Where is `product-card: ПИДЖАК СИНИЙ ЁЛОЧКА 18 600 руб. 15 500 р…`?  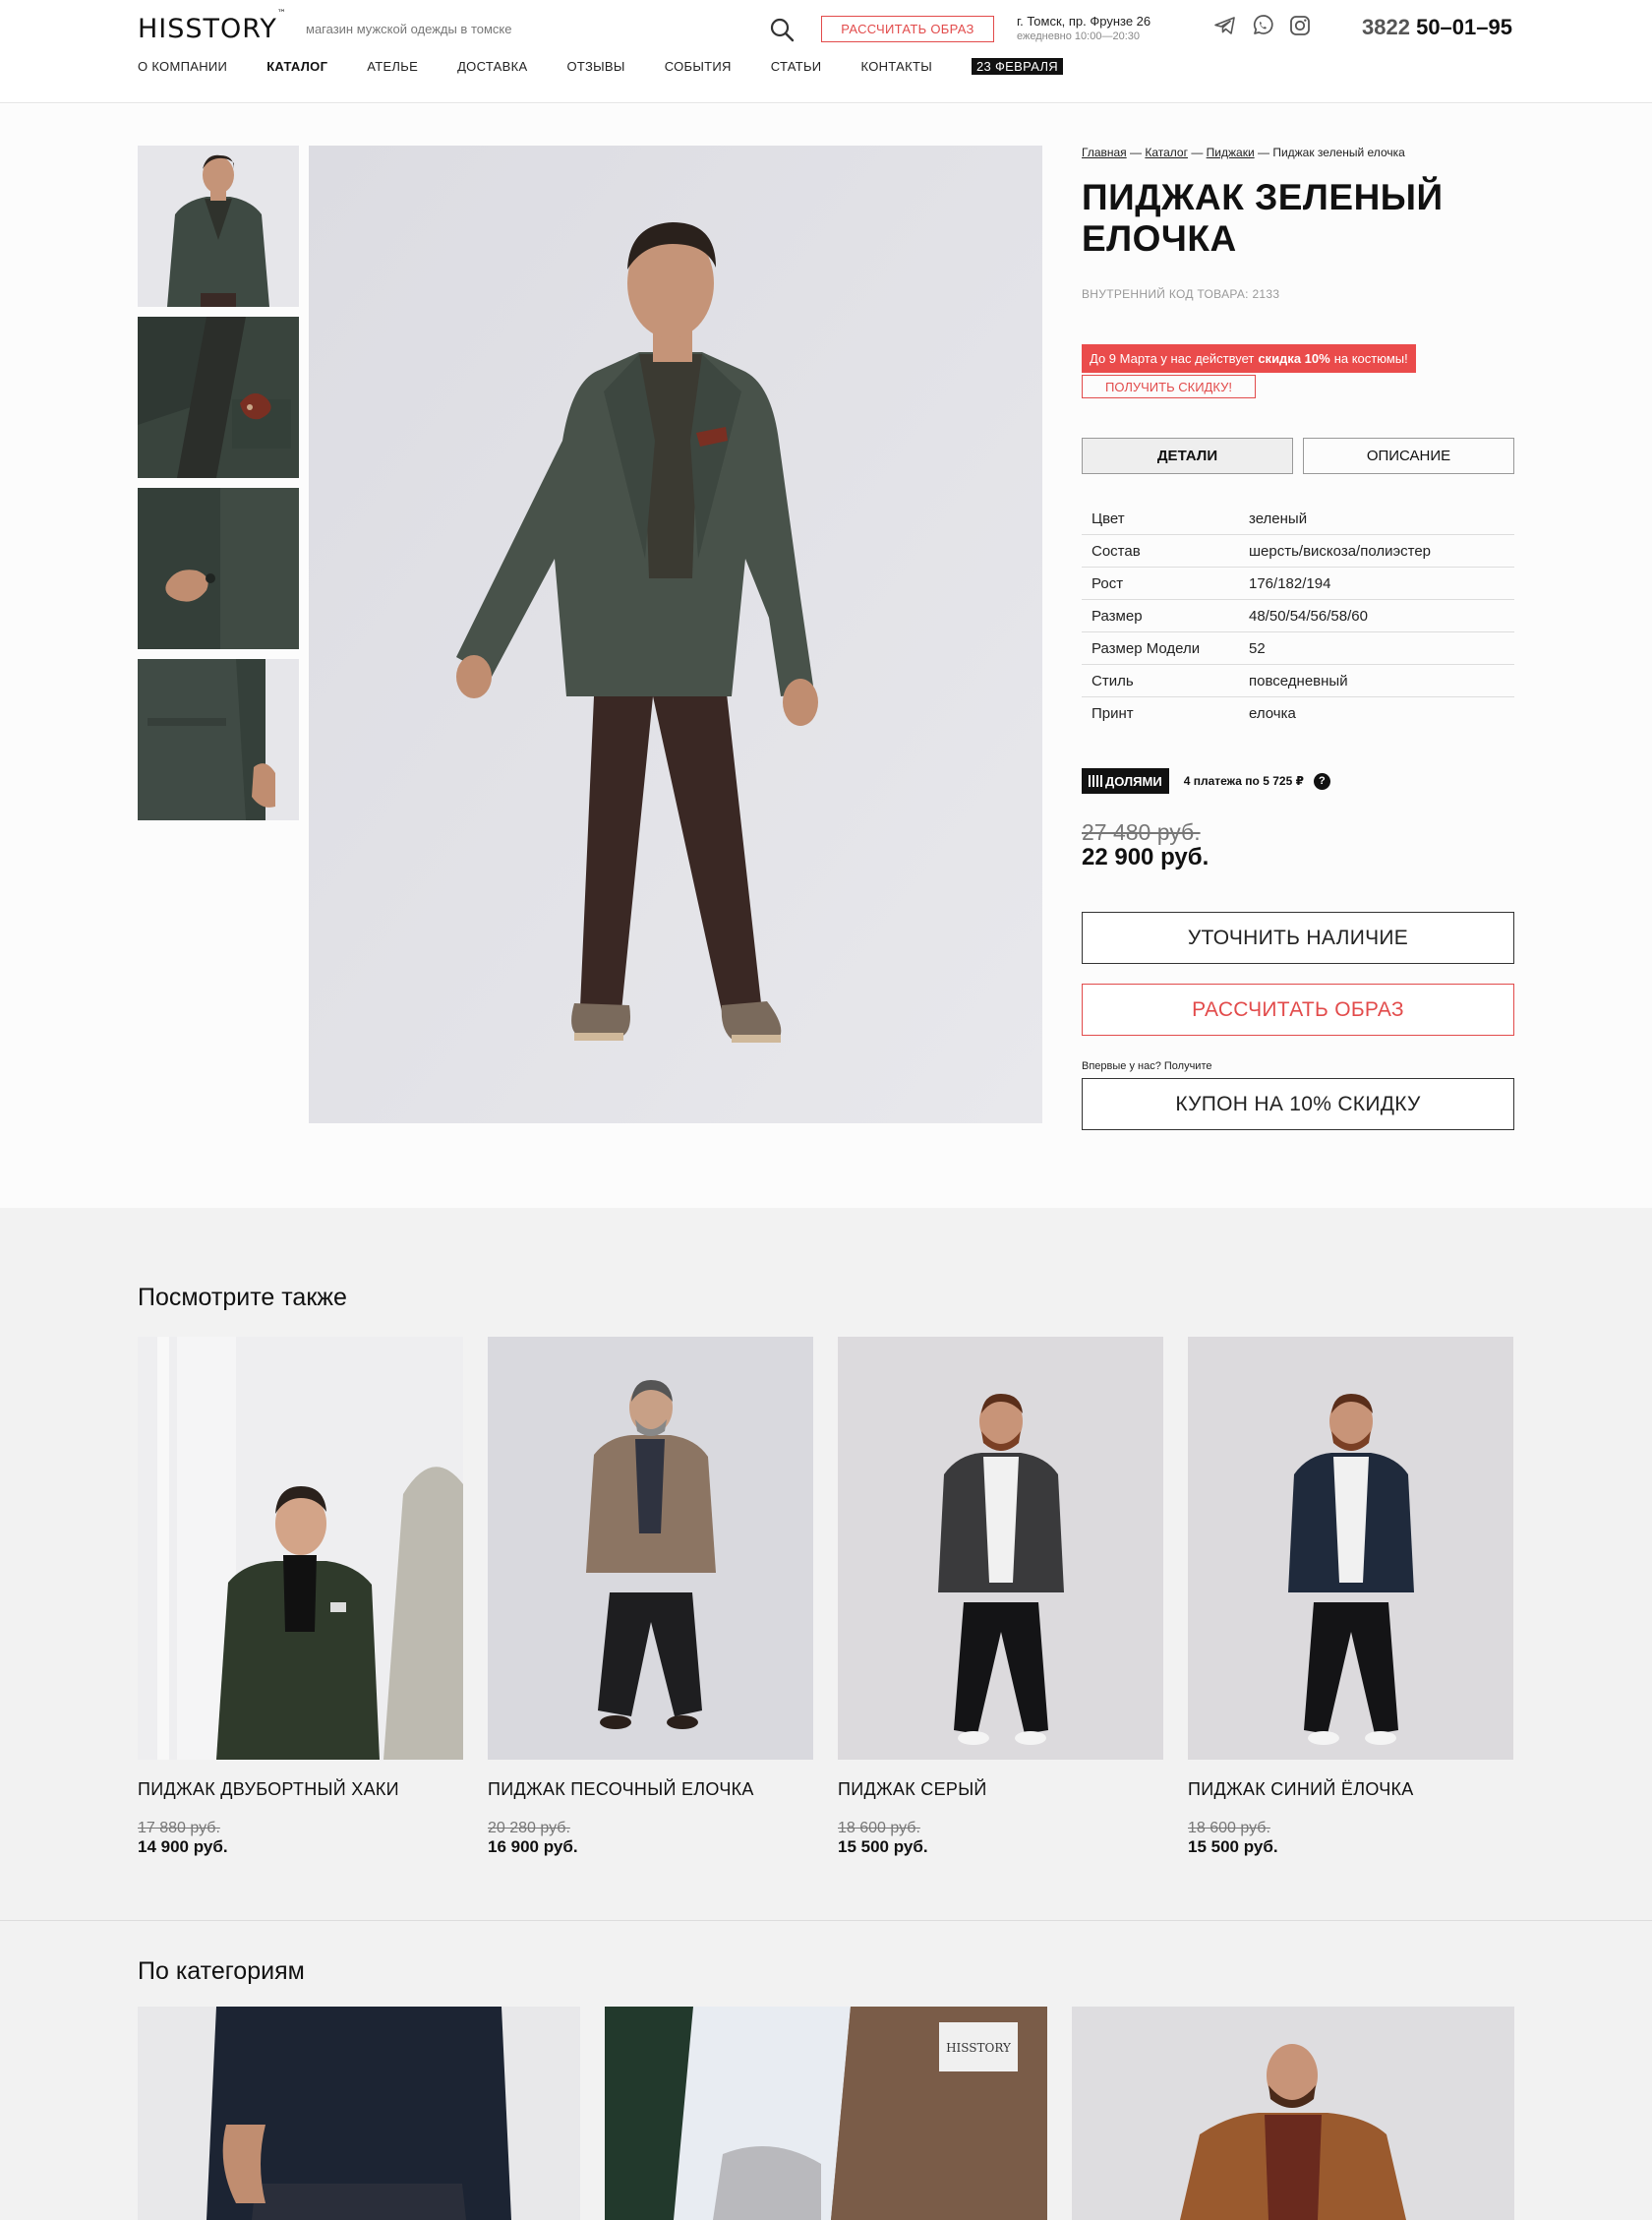 product-card: ПИДЖАК СИНИЙ ЁЛОЧКА 18 600 руб. 15 500 р… is located at coordinates (1350, 1597).